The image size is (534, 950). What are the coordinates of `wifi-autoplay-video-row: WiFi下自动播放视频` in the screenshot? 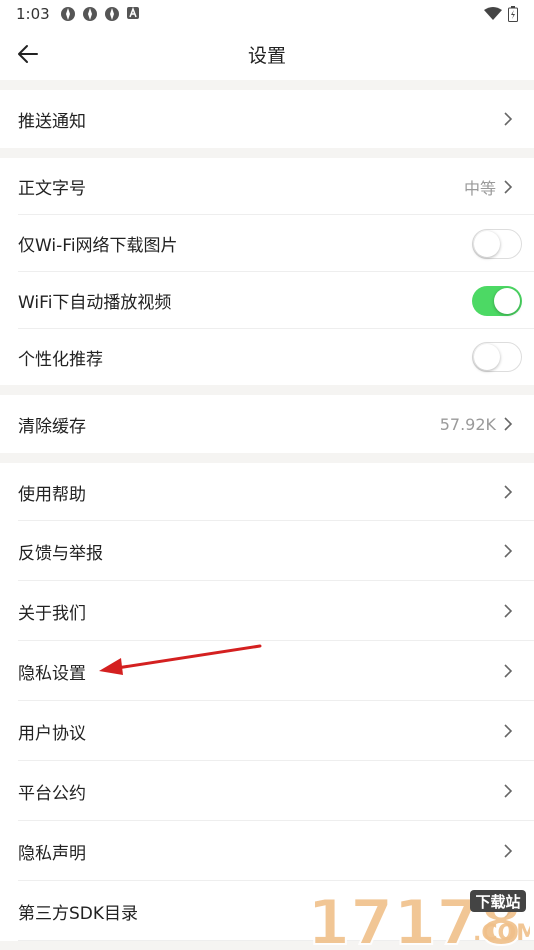 It's located at (267, 300).